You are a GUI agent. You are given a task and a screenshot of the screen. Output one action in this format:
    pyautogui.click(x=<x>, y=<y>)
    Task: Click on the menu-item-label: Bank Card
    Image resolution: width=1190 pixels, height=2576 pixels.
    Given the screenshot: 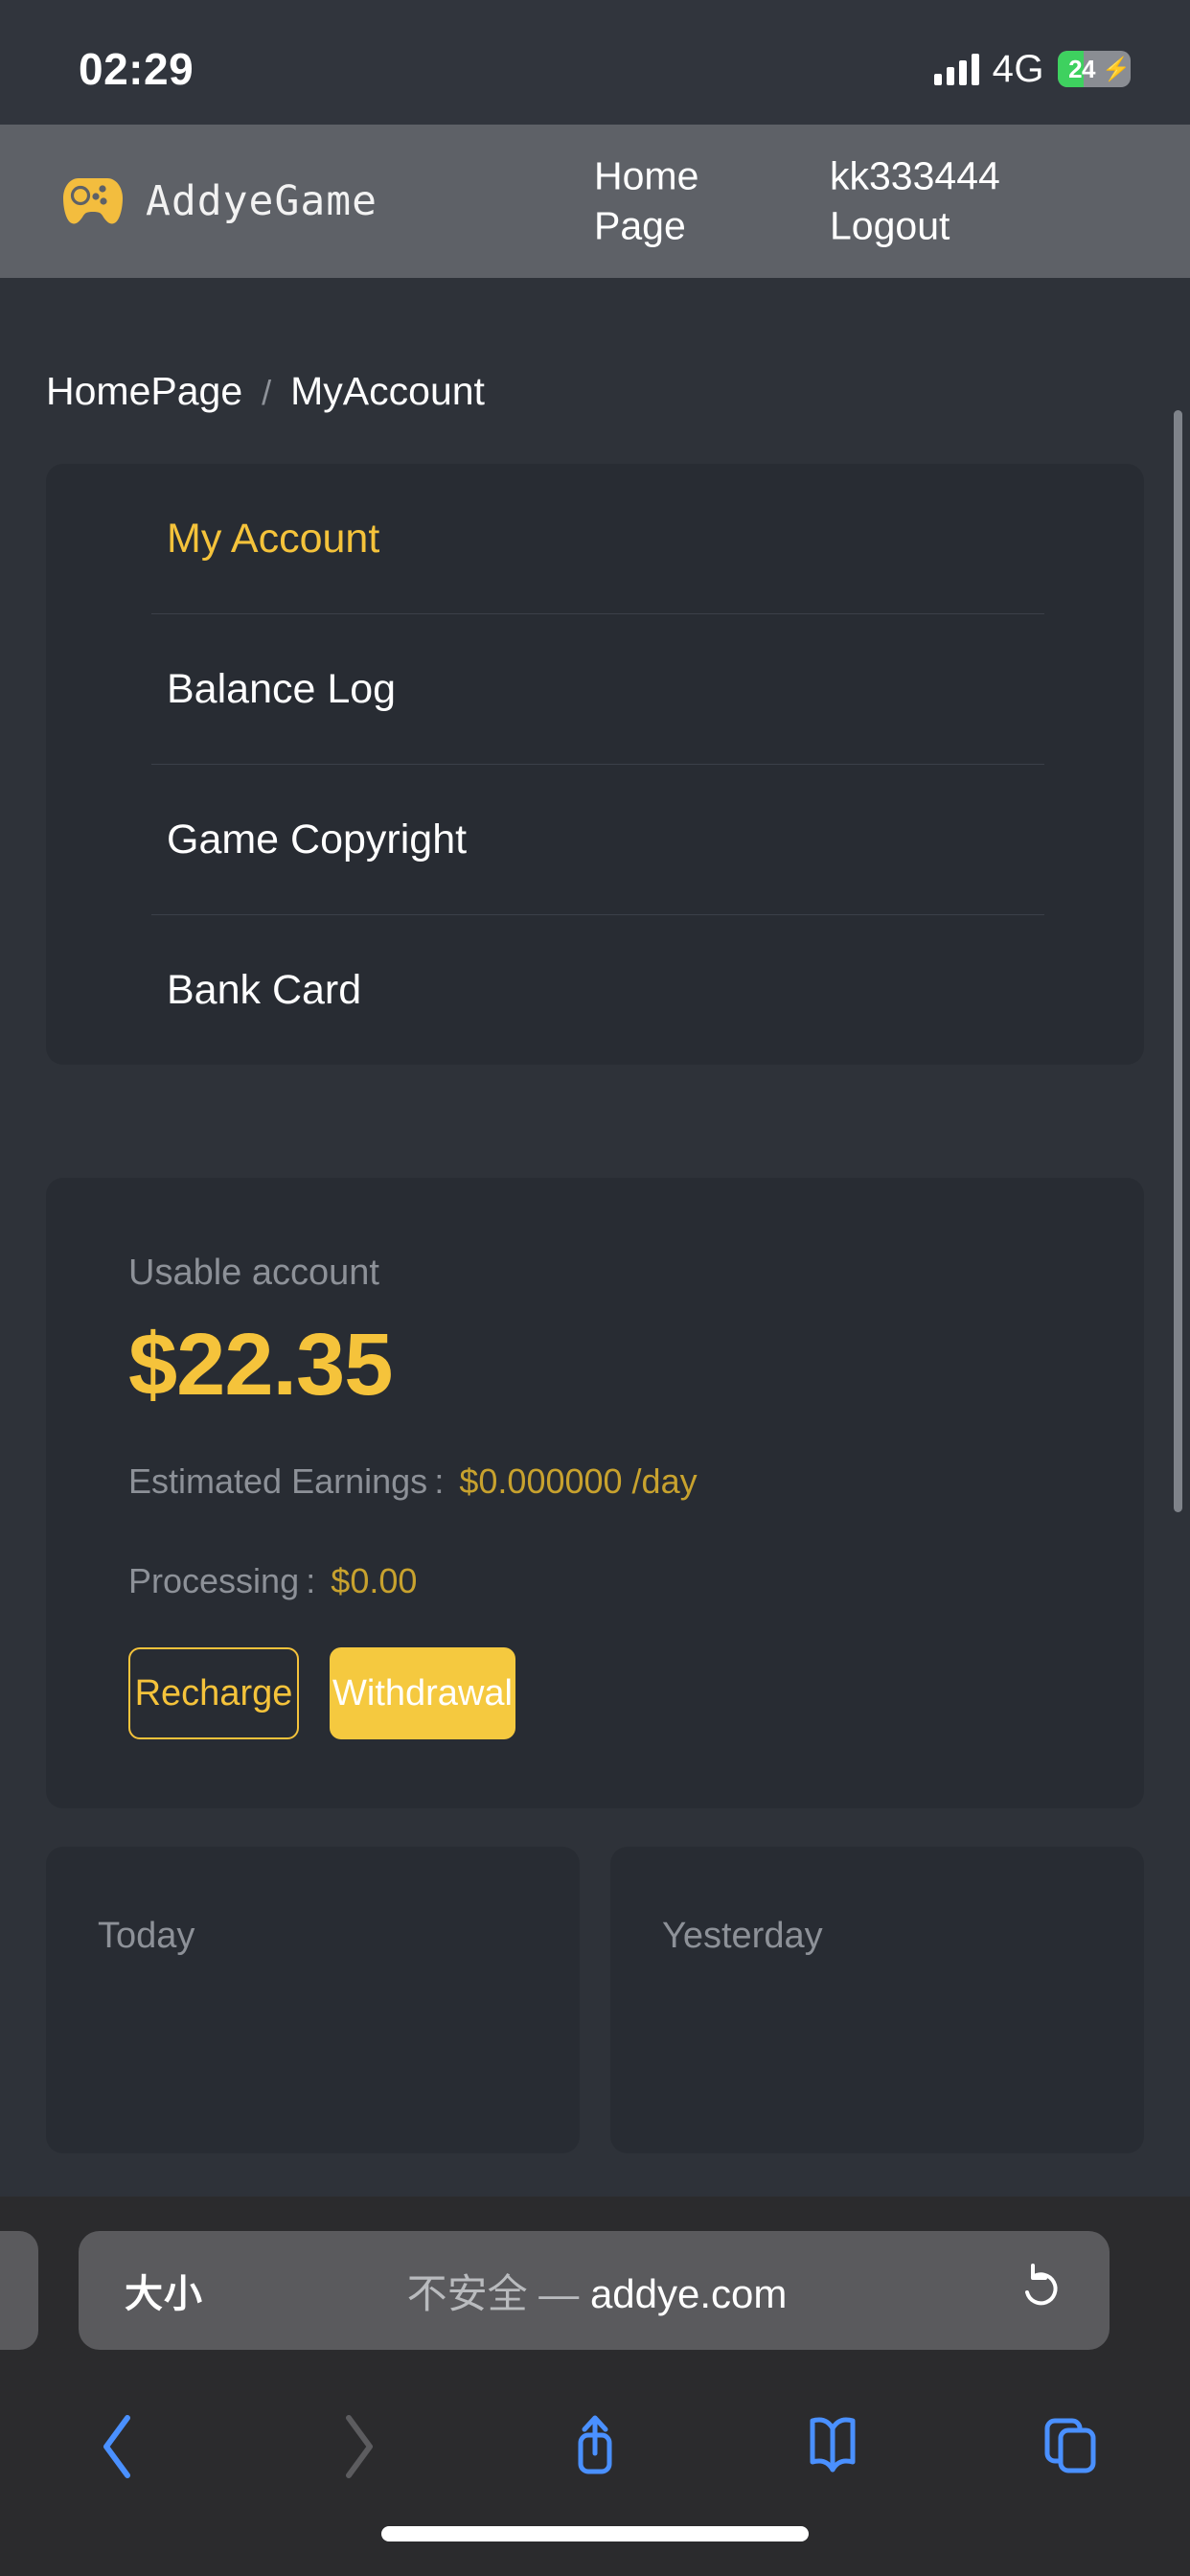 What is the action you would take?
    pyautogui.click(x=264, y=989)
    